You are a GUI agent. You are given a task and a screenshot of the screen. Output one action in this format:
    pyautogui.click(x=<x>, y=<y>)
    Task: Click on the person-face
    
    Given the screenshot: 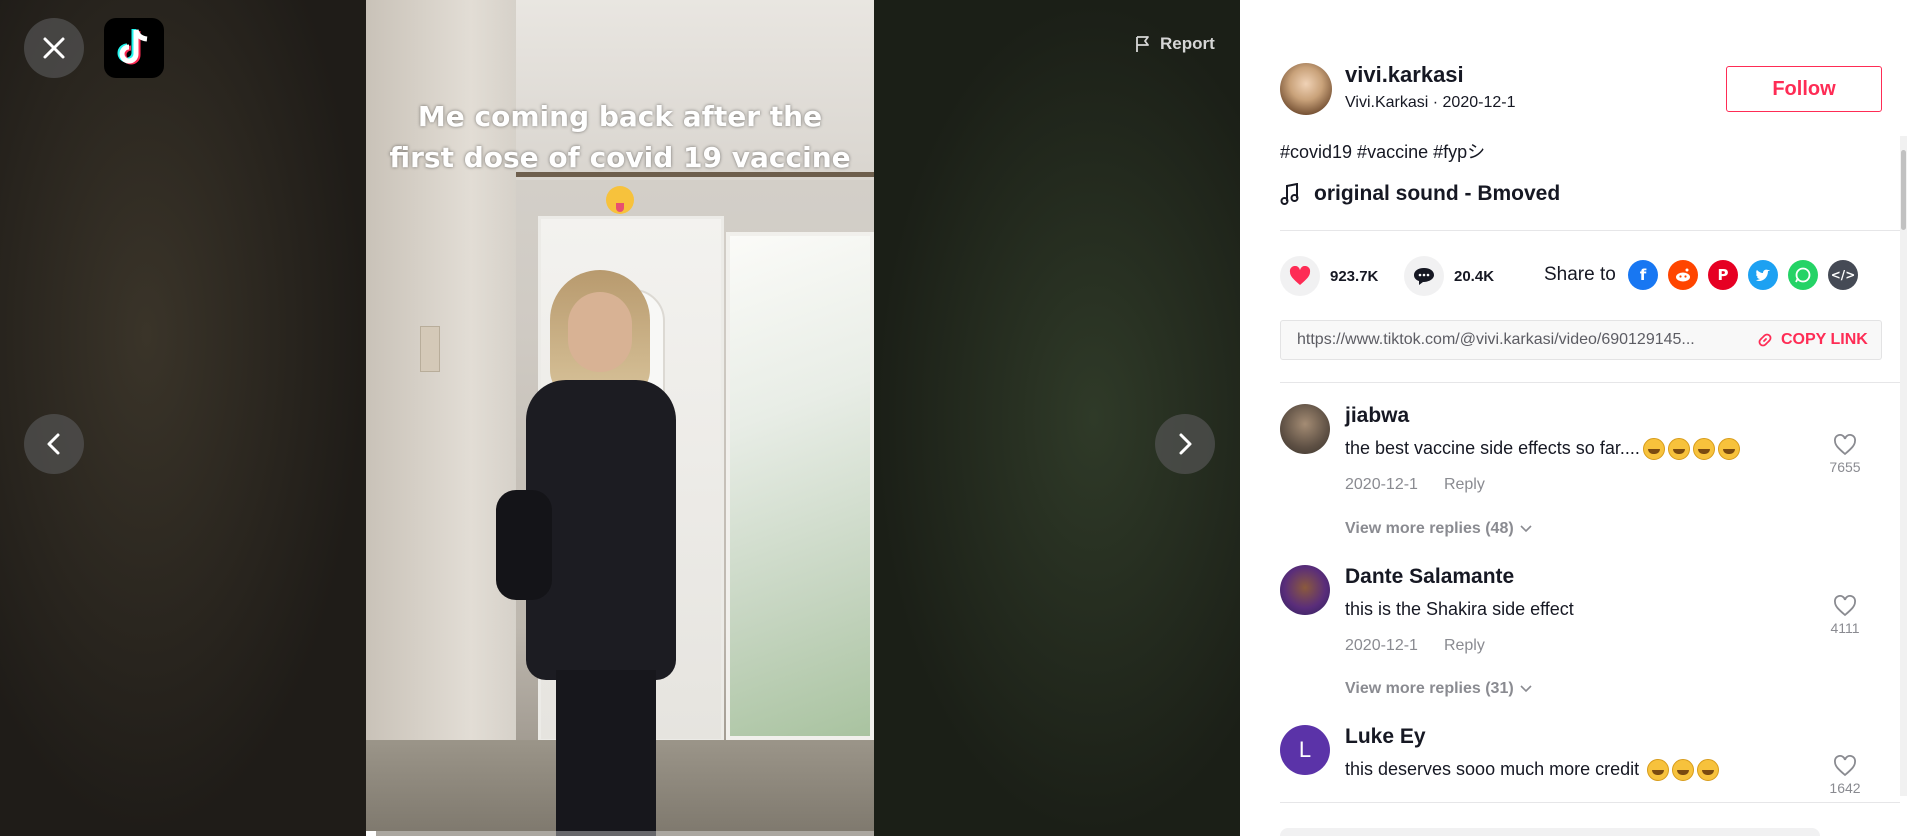 What is the action you would take?
    pyautogui.click(x=600, y=332)
    